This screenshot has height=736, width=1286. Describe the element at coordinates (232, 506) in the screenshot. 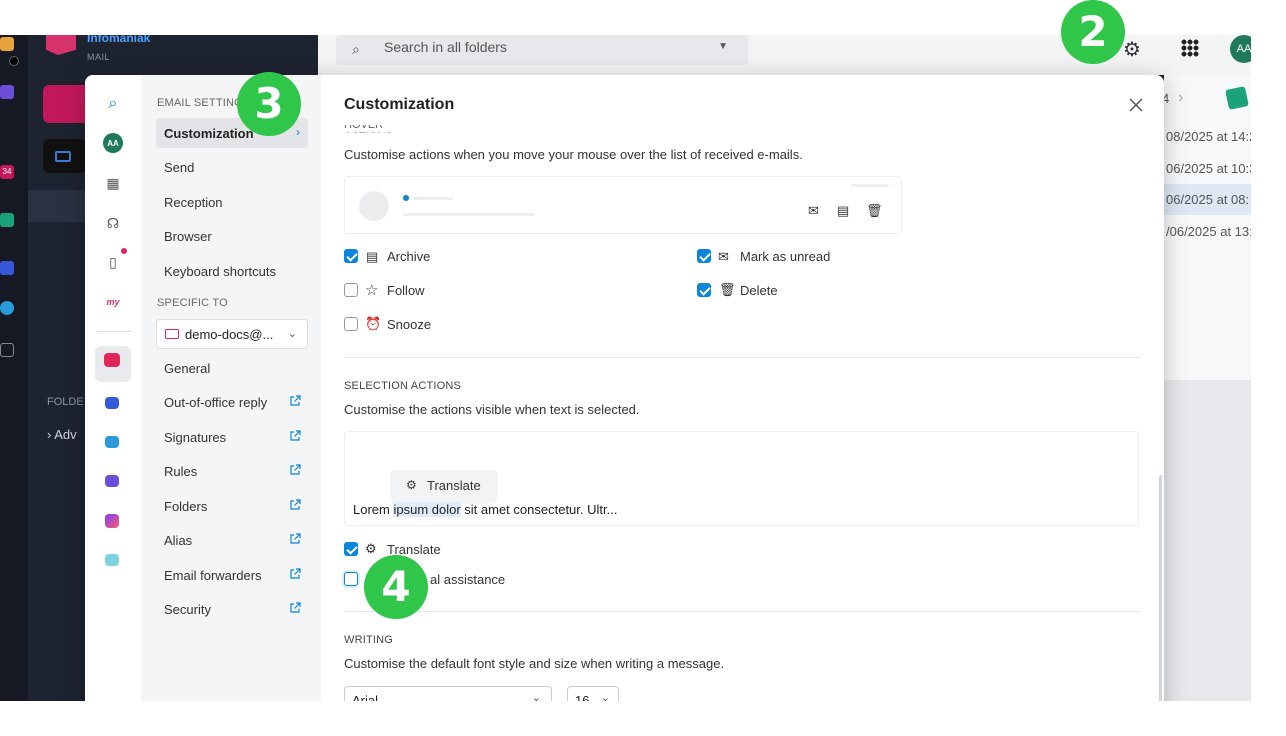

I see `nav-item-folders: Folders` at that location.